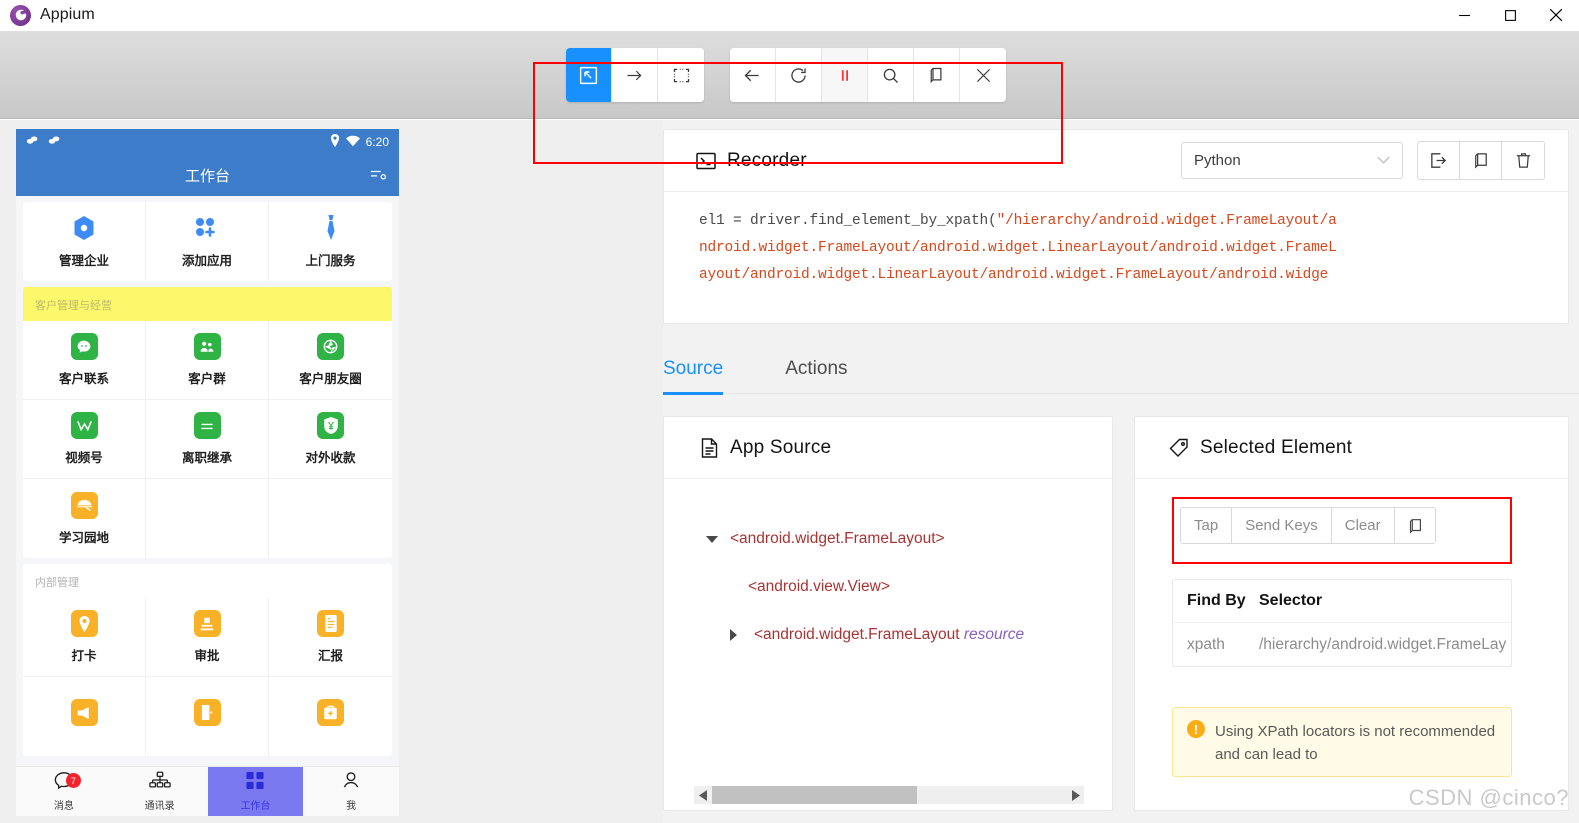  Describe the element at coordinates (799, 75) in the screenshot. I see `refresh-icon` at that location.